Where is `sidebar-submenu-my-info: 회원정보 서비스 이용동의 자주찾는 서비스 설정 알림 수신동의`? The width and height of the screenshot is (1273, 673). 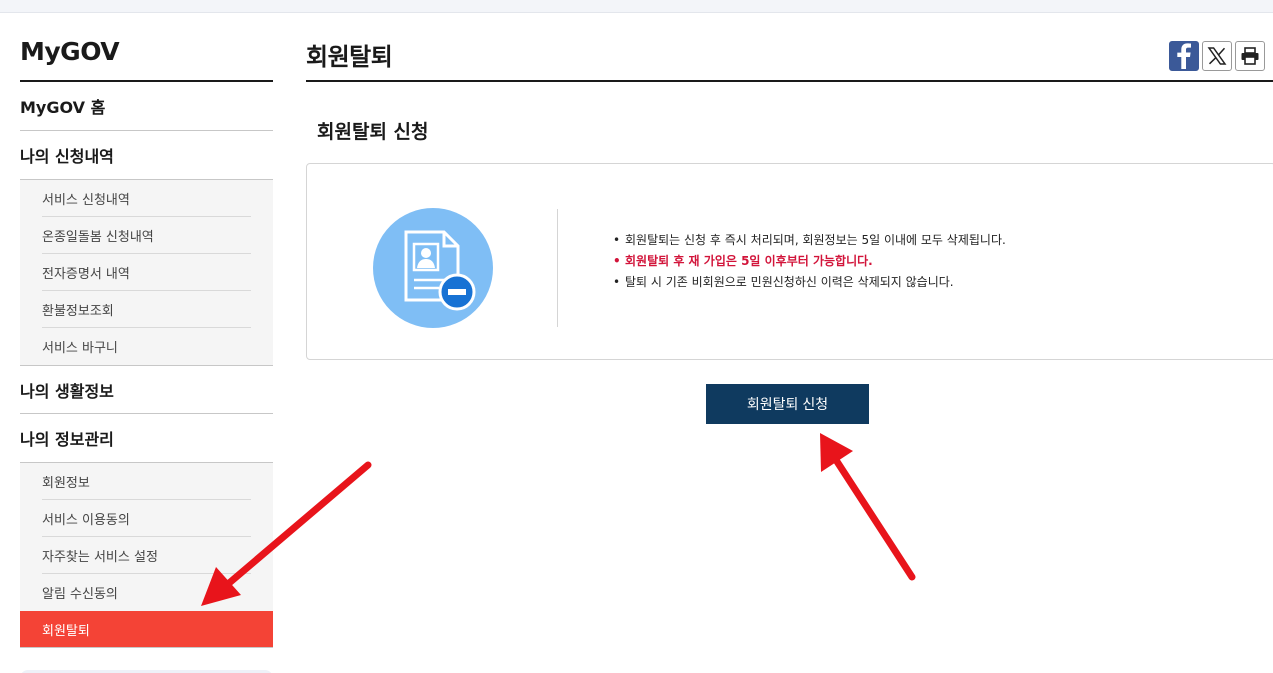 sidebar-submenu-my-info: 회원정보 서비스 이용동의 자주찾는 서비스 설정 알림 수신동의 is located at coordinates (146, 537).